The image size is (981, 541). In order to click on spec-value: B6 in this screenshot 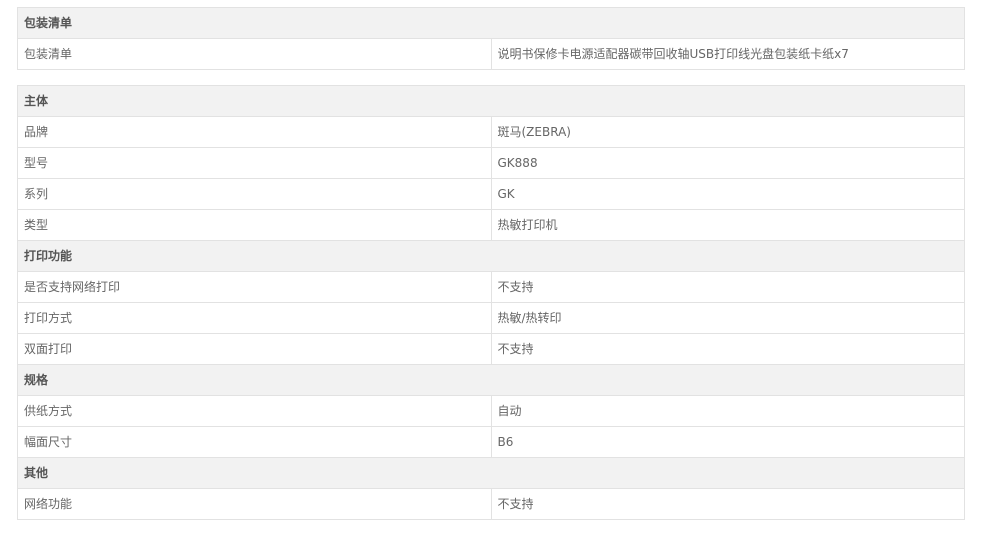, I will do `click(727, 442)`.